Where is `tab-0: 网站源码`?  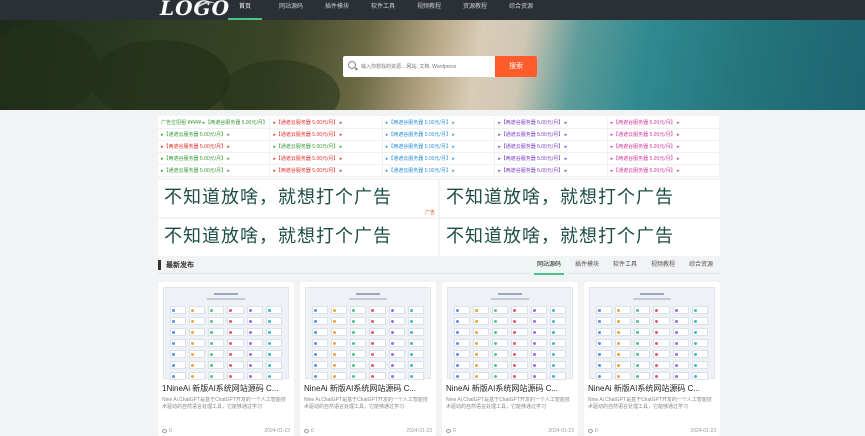 tab-0: 网站源码 is located at coordinates (549, 266).